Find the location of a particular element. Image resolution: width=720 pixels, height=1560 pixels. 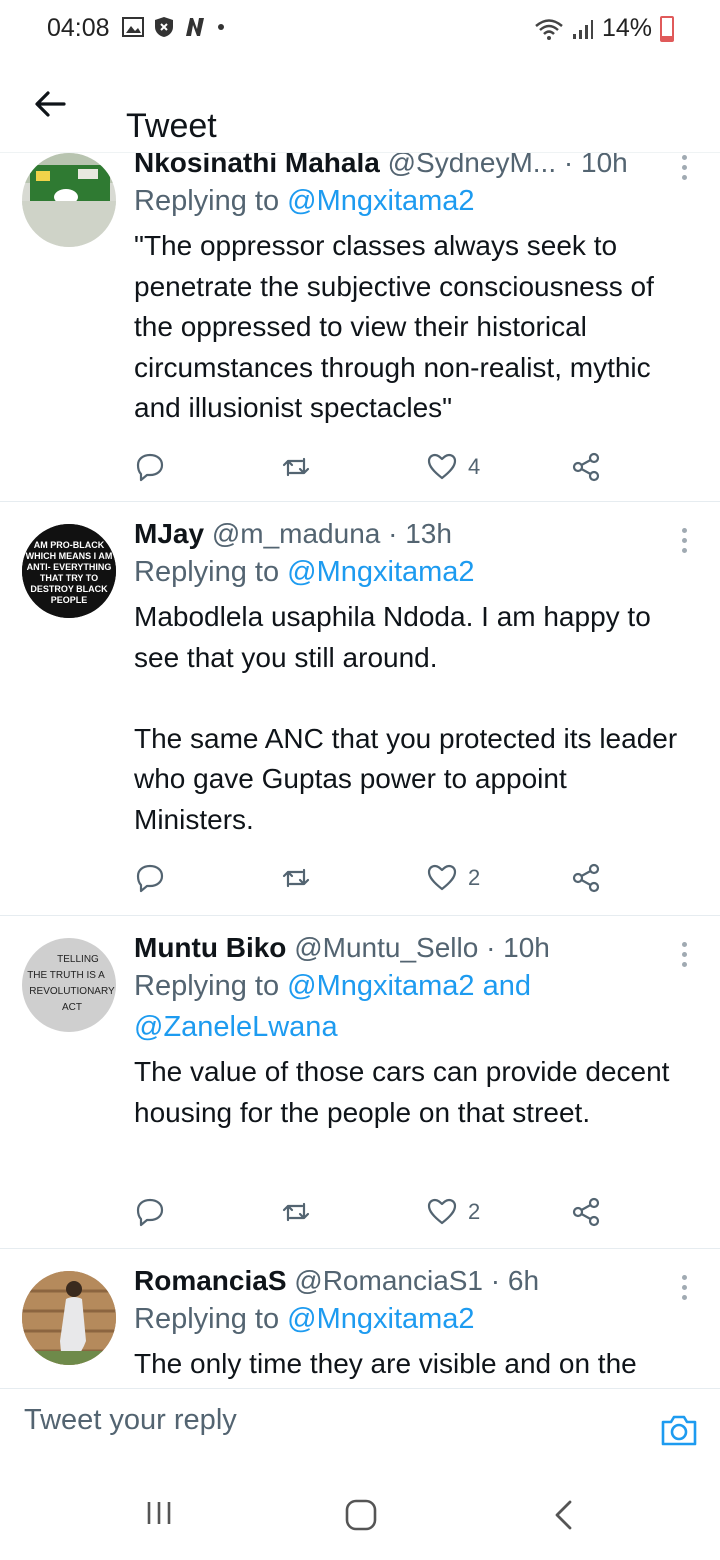

arrow-left-icon is located at coordinates (50, 104).